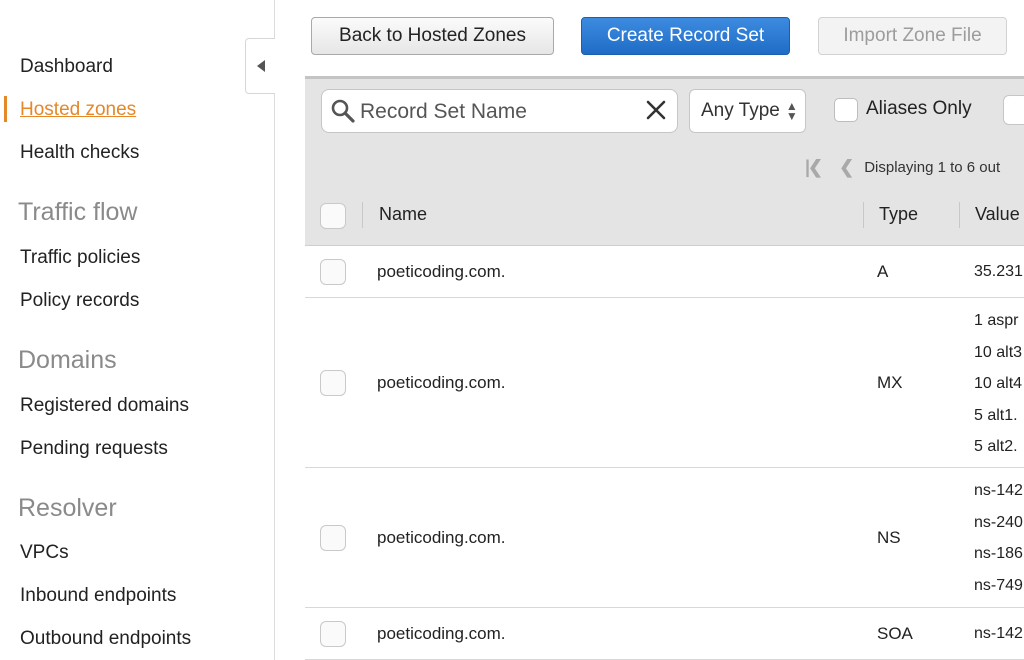 The image size is (1024, 660). I want to click on record-values: ns-142, so click(999, 634).